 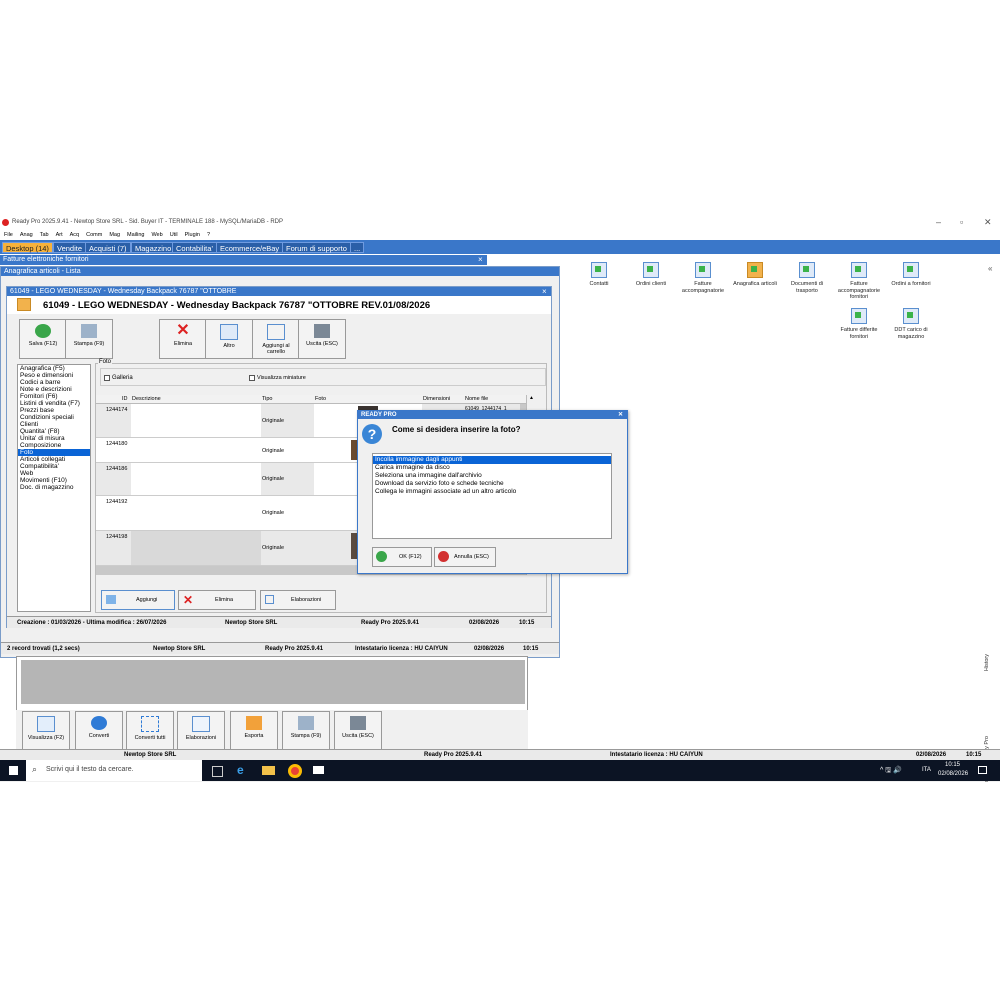 What do you see at coordinates (961, 222) in the screenshot?
I see `maximize-button: ▫` at bounding box center [961, 222].